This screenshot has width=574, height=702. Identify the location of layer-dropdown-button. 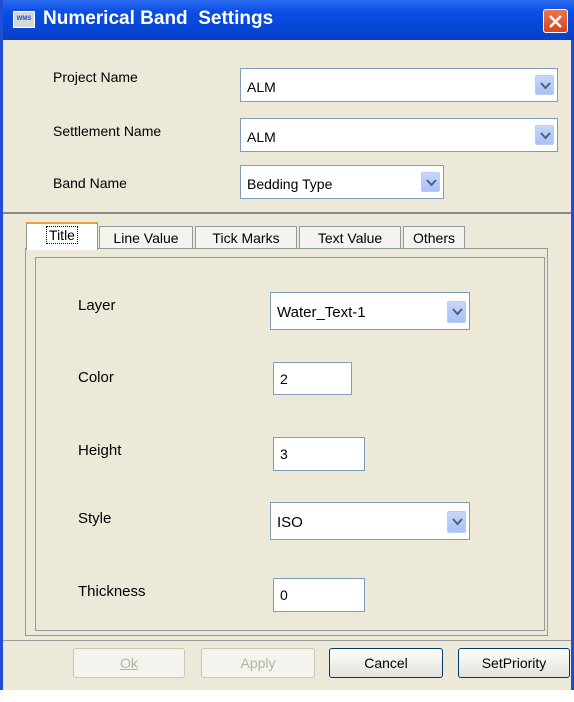
(456, 312).